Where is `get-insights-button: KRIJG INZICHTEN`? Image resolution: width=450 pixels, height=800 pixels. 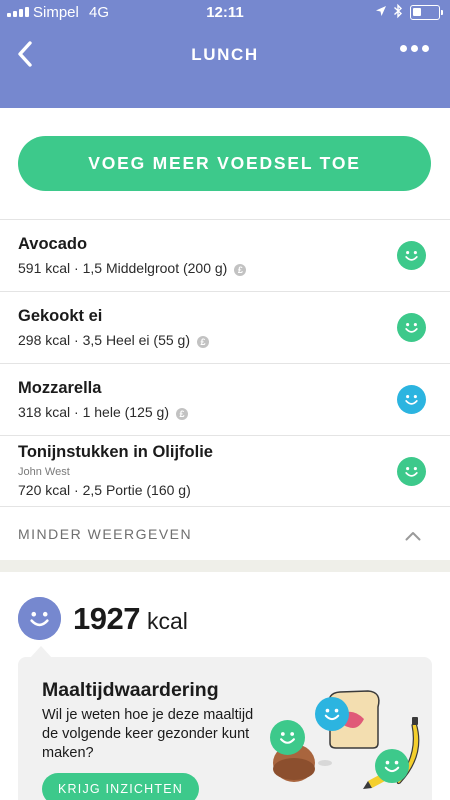
get-insights-button: KRIJG INZICHTEN is located at coordinates (120, 786).